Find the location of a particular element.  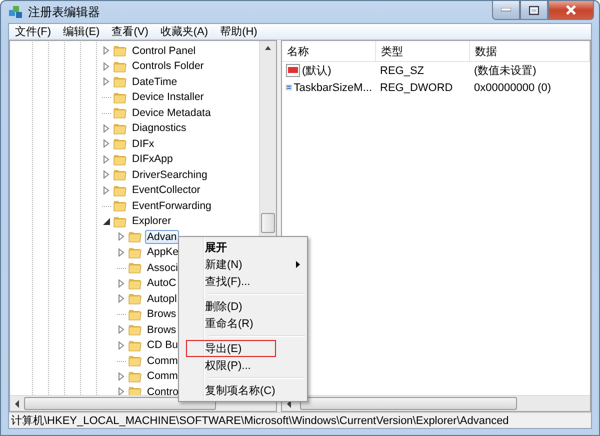

tree-item: CD Bu is located at coordinates (162, 345).